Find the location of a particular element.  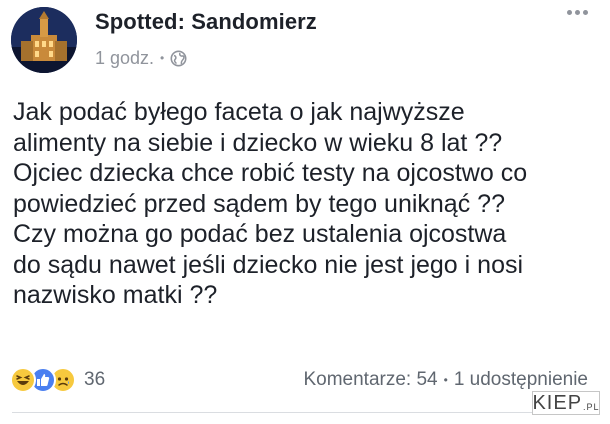

globe-icon is located at coordinates (178, 58).